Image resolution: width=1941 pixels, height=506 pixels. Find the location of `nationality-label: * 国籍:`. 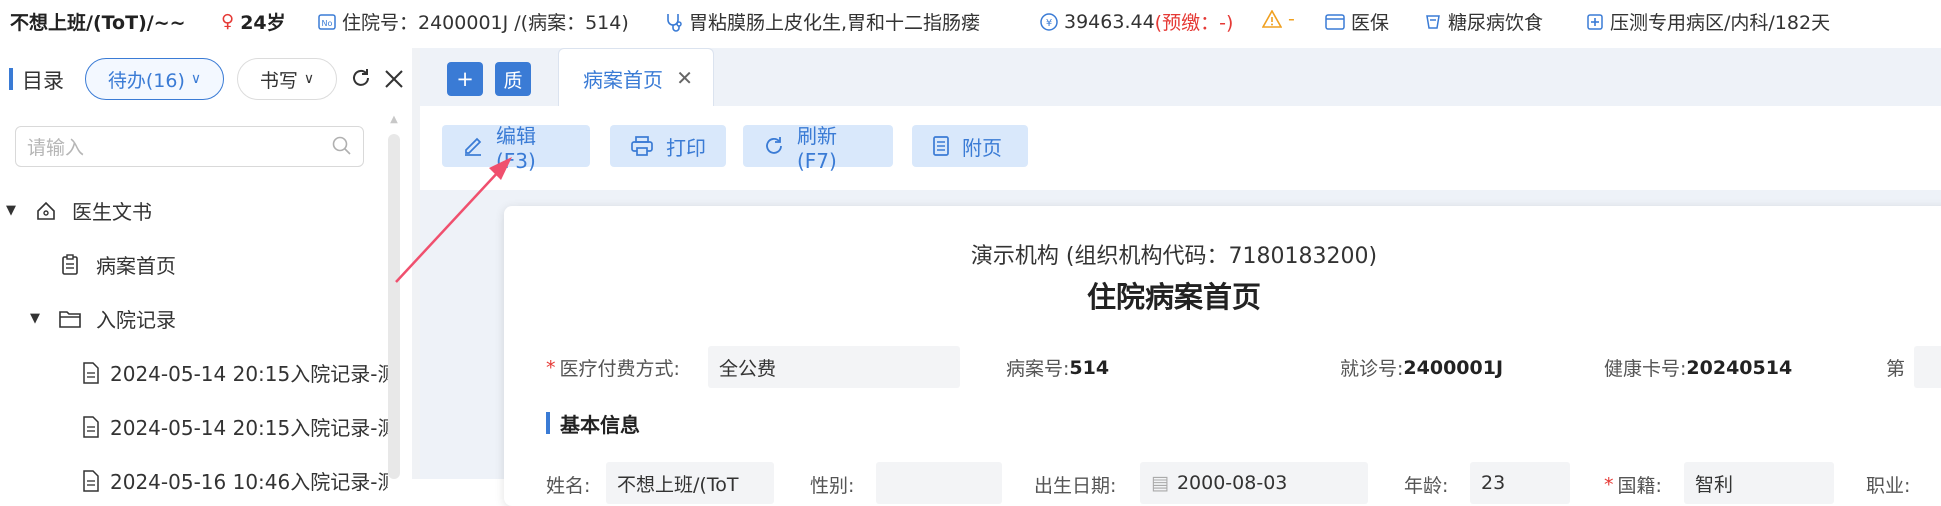

nationality-label: * 国籍: is located at coordinates (1633, 484).